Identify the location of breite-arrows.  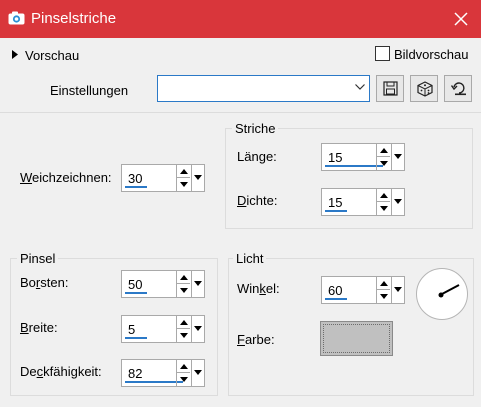
(183, 329).